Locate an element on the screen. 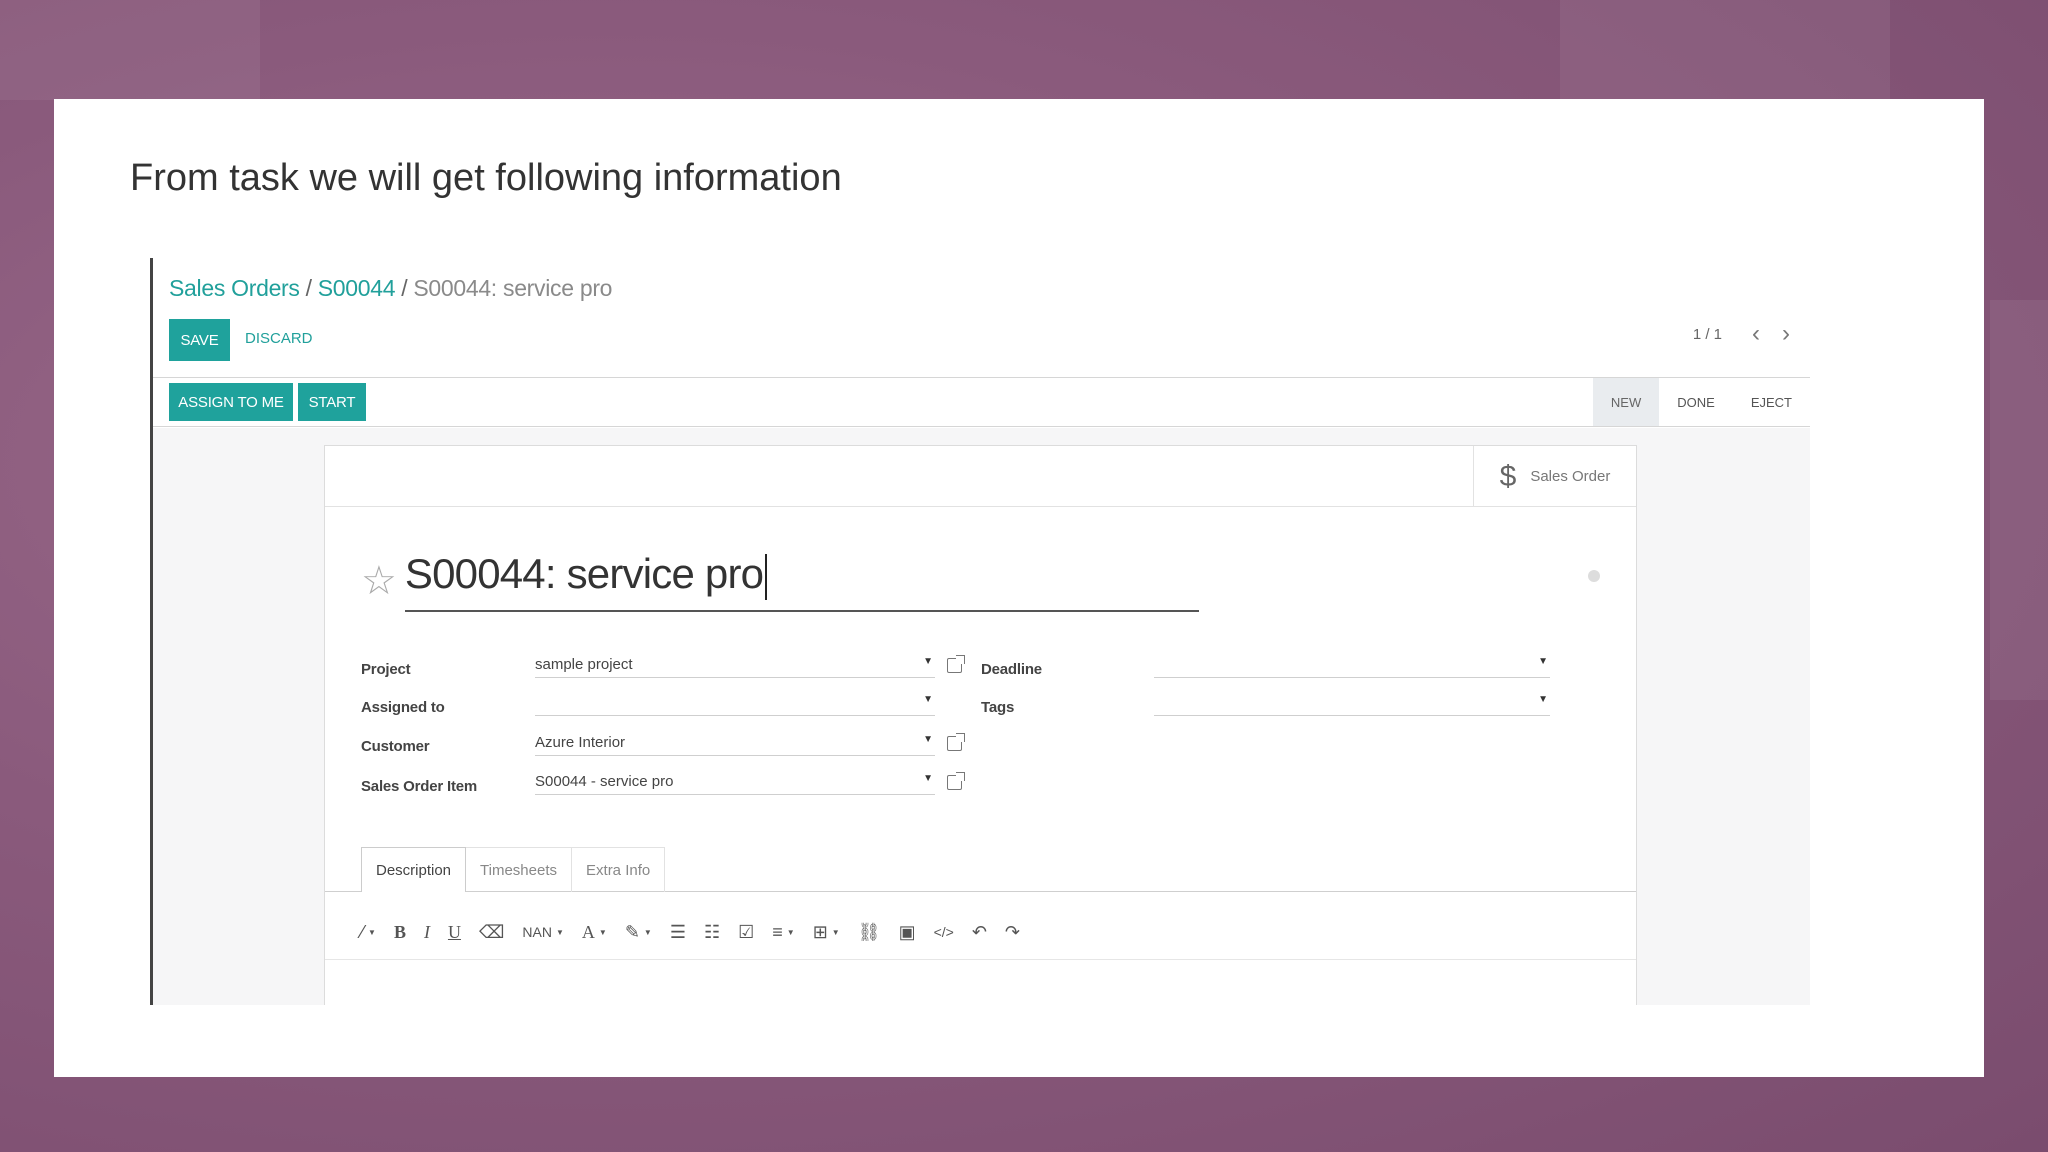 The image size is (2048, 1152). stage-eject: EJECT is located at coordinates (1771, 402).